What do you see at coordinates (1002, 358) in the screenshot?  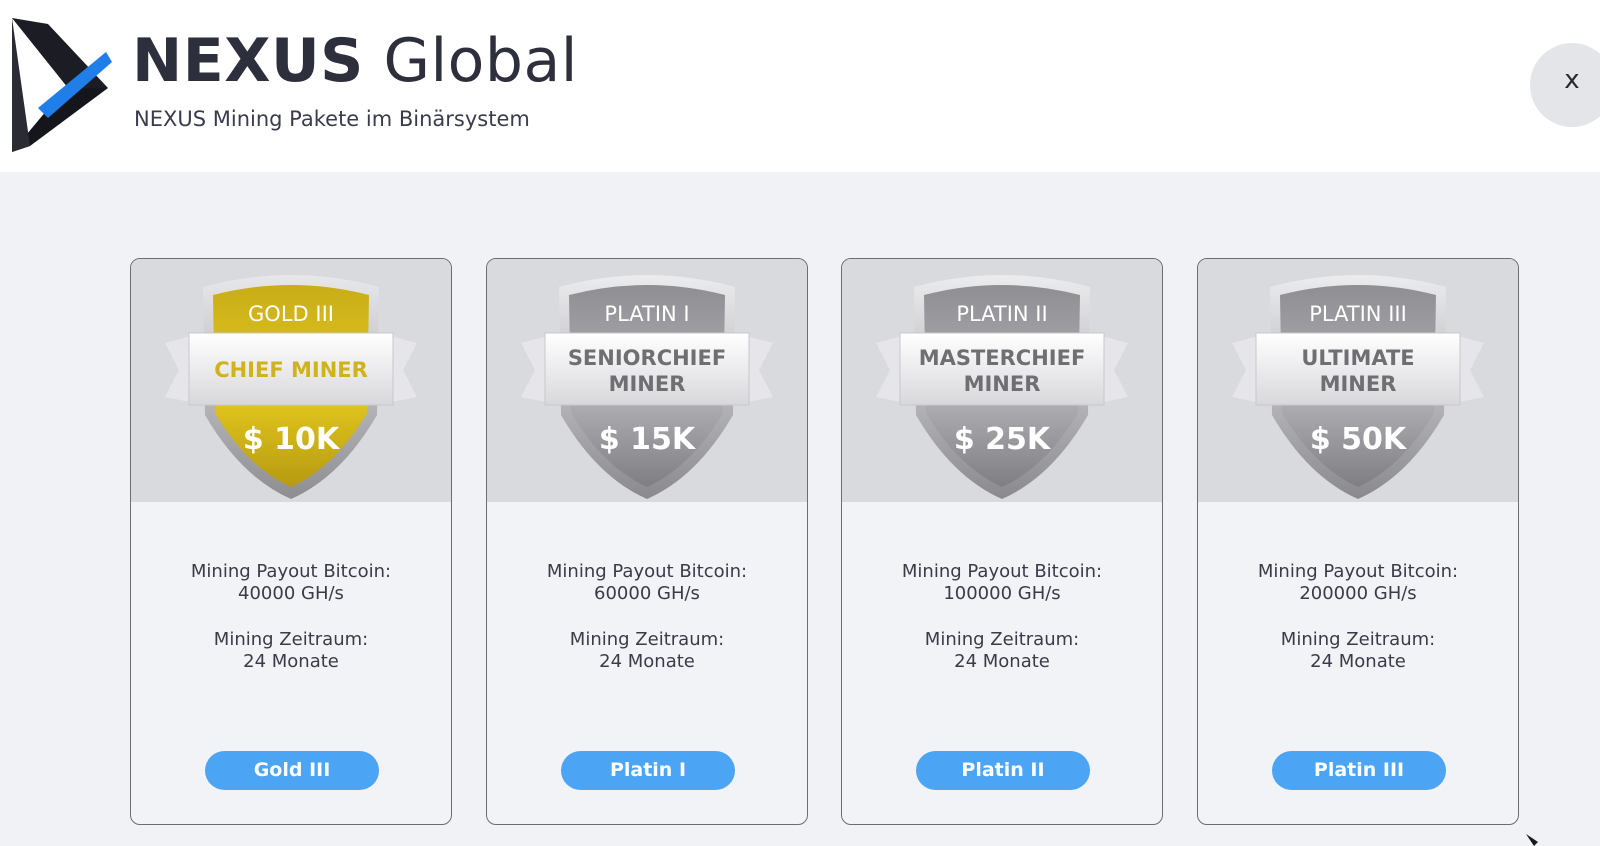 I see `badge-title-line1-text: MASTERCHIEF` at bounding box center [1002, 358].